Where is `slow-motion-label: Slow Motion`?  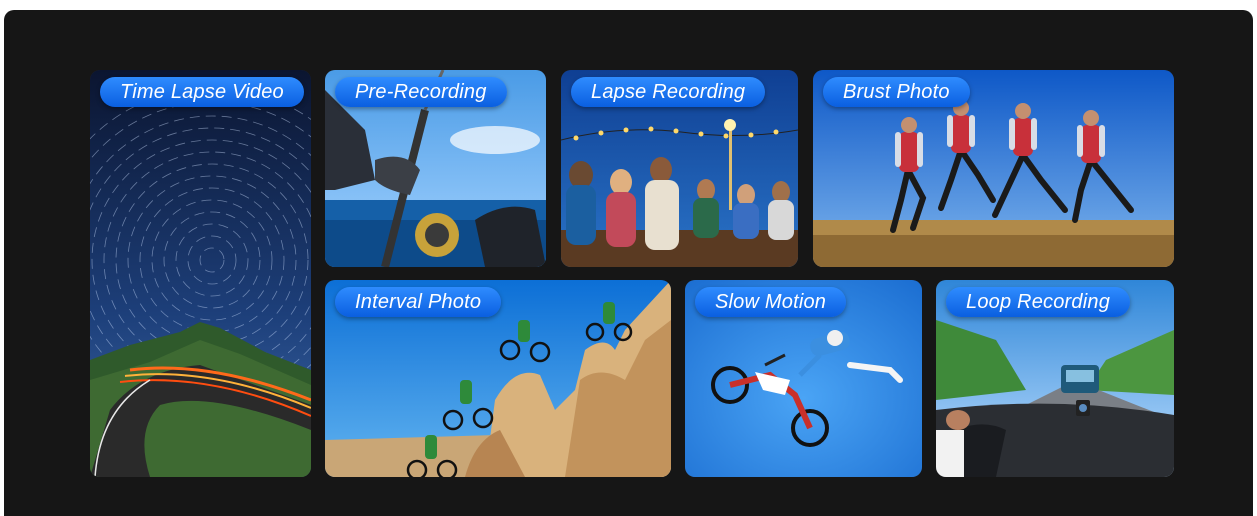
slow-motion-label: Slow Motion is located at coordinates (771, 302).